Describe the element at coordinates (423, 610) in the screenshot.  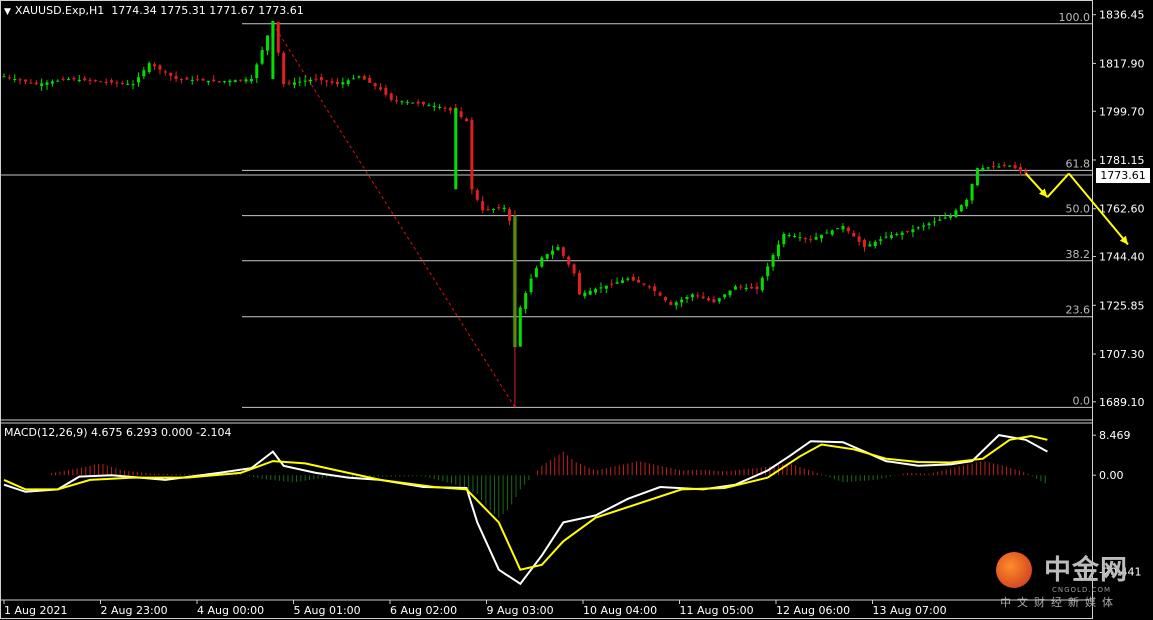
I see `time-axis-label: 6 Aug 02:00` at that location.